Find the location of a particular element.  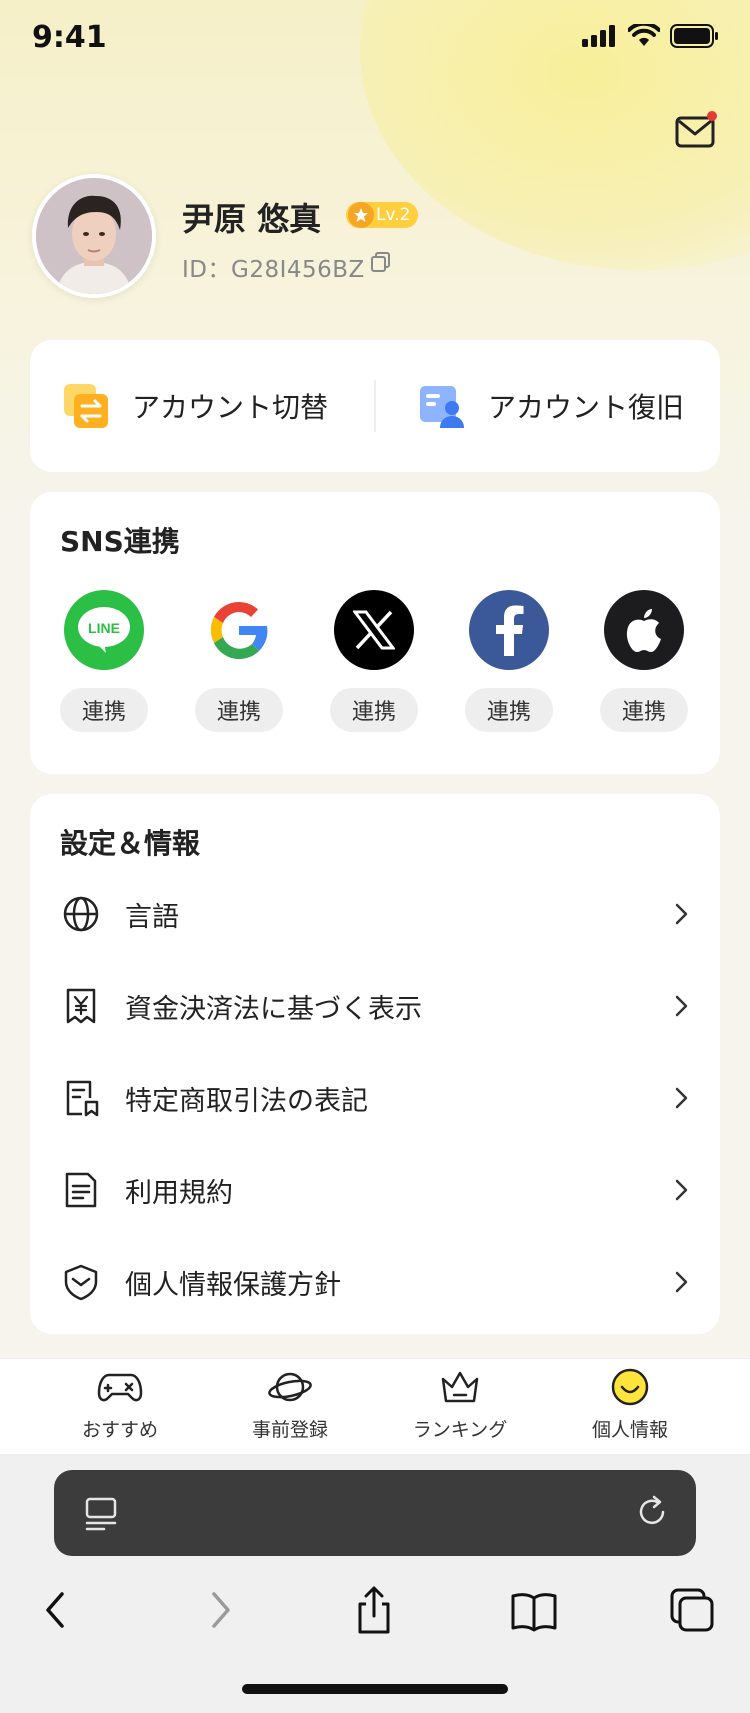

sns-link-button-apple: 連携 is located at coordinates (644, 710).